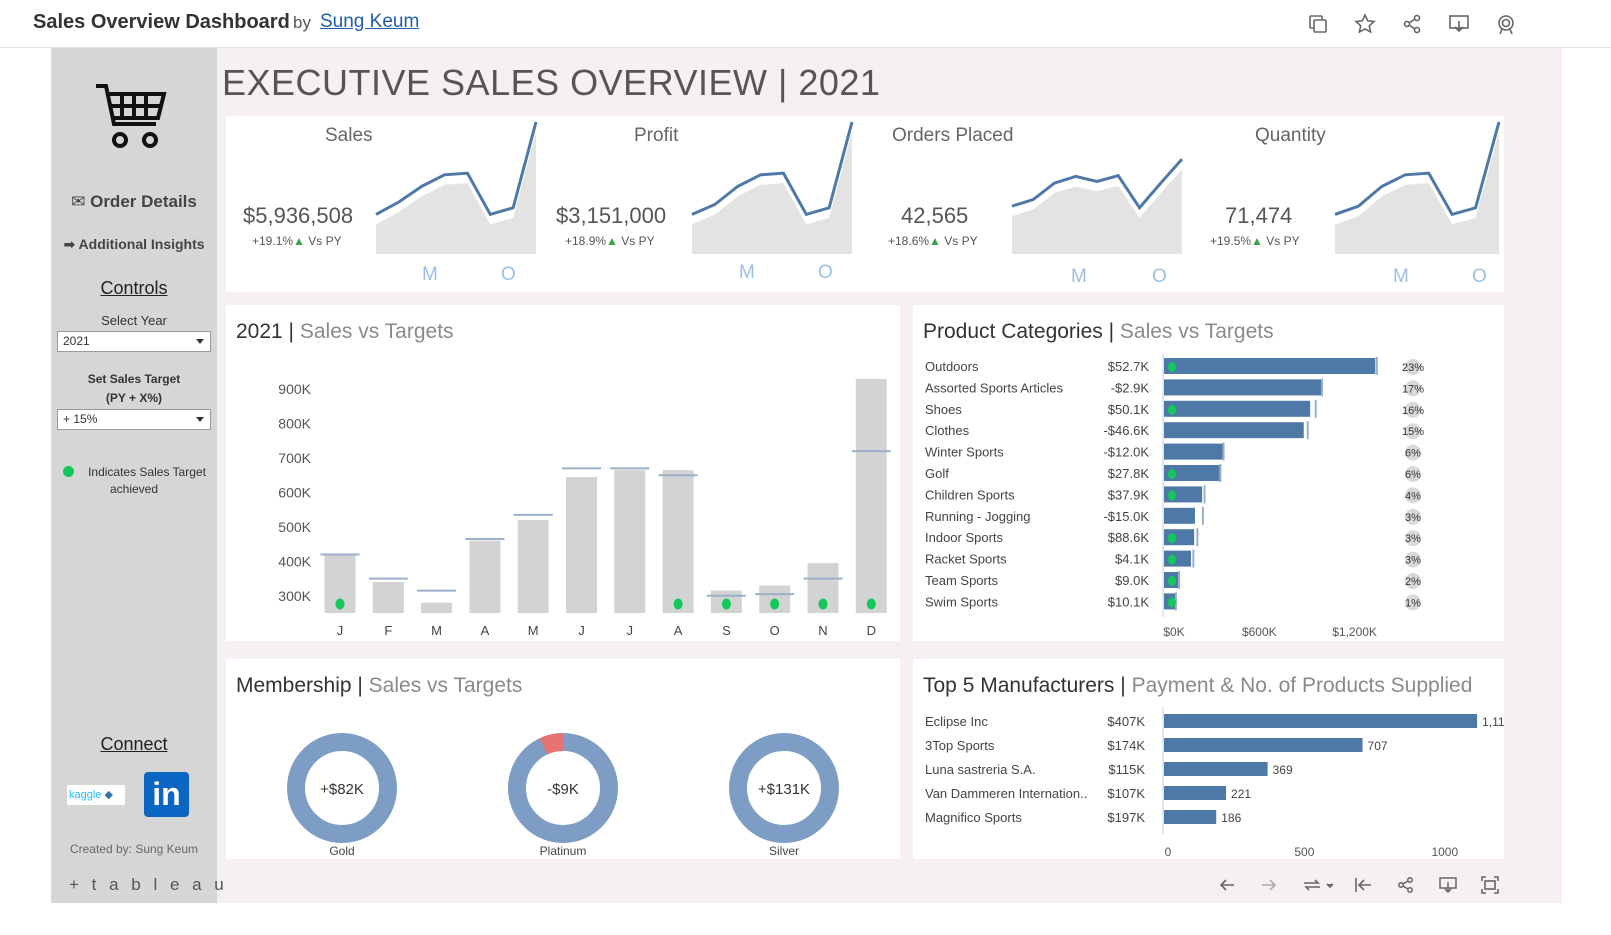  What do you see at coordinates (956, 721) in the screenshot?
I see `manufacturer-label: Eclipse Inc` at bounding box center [956, 721].